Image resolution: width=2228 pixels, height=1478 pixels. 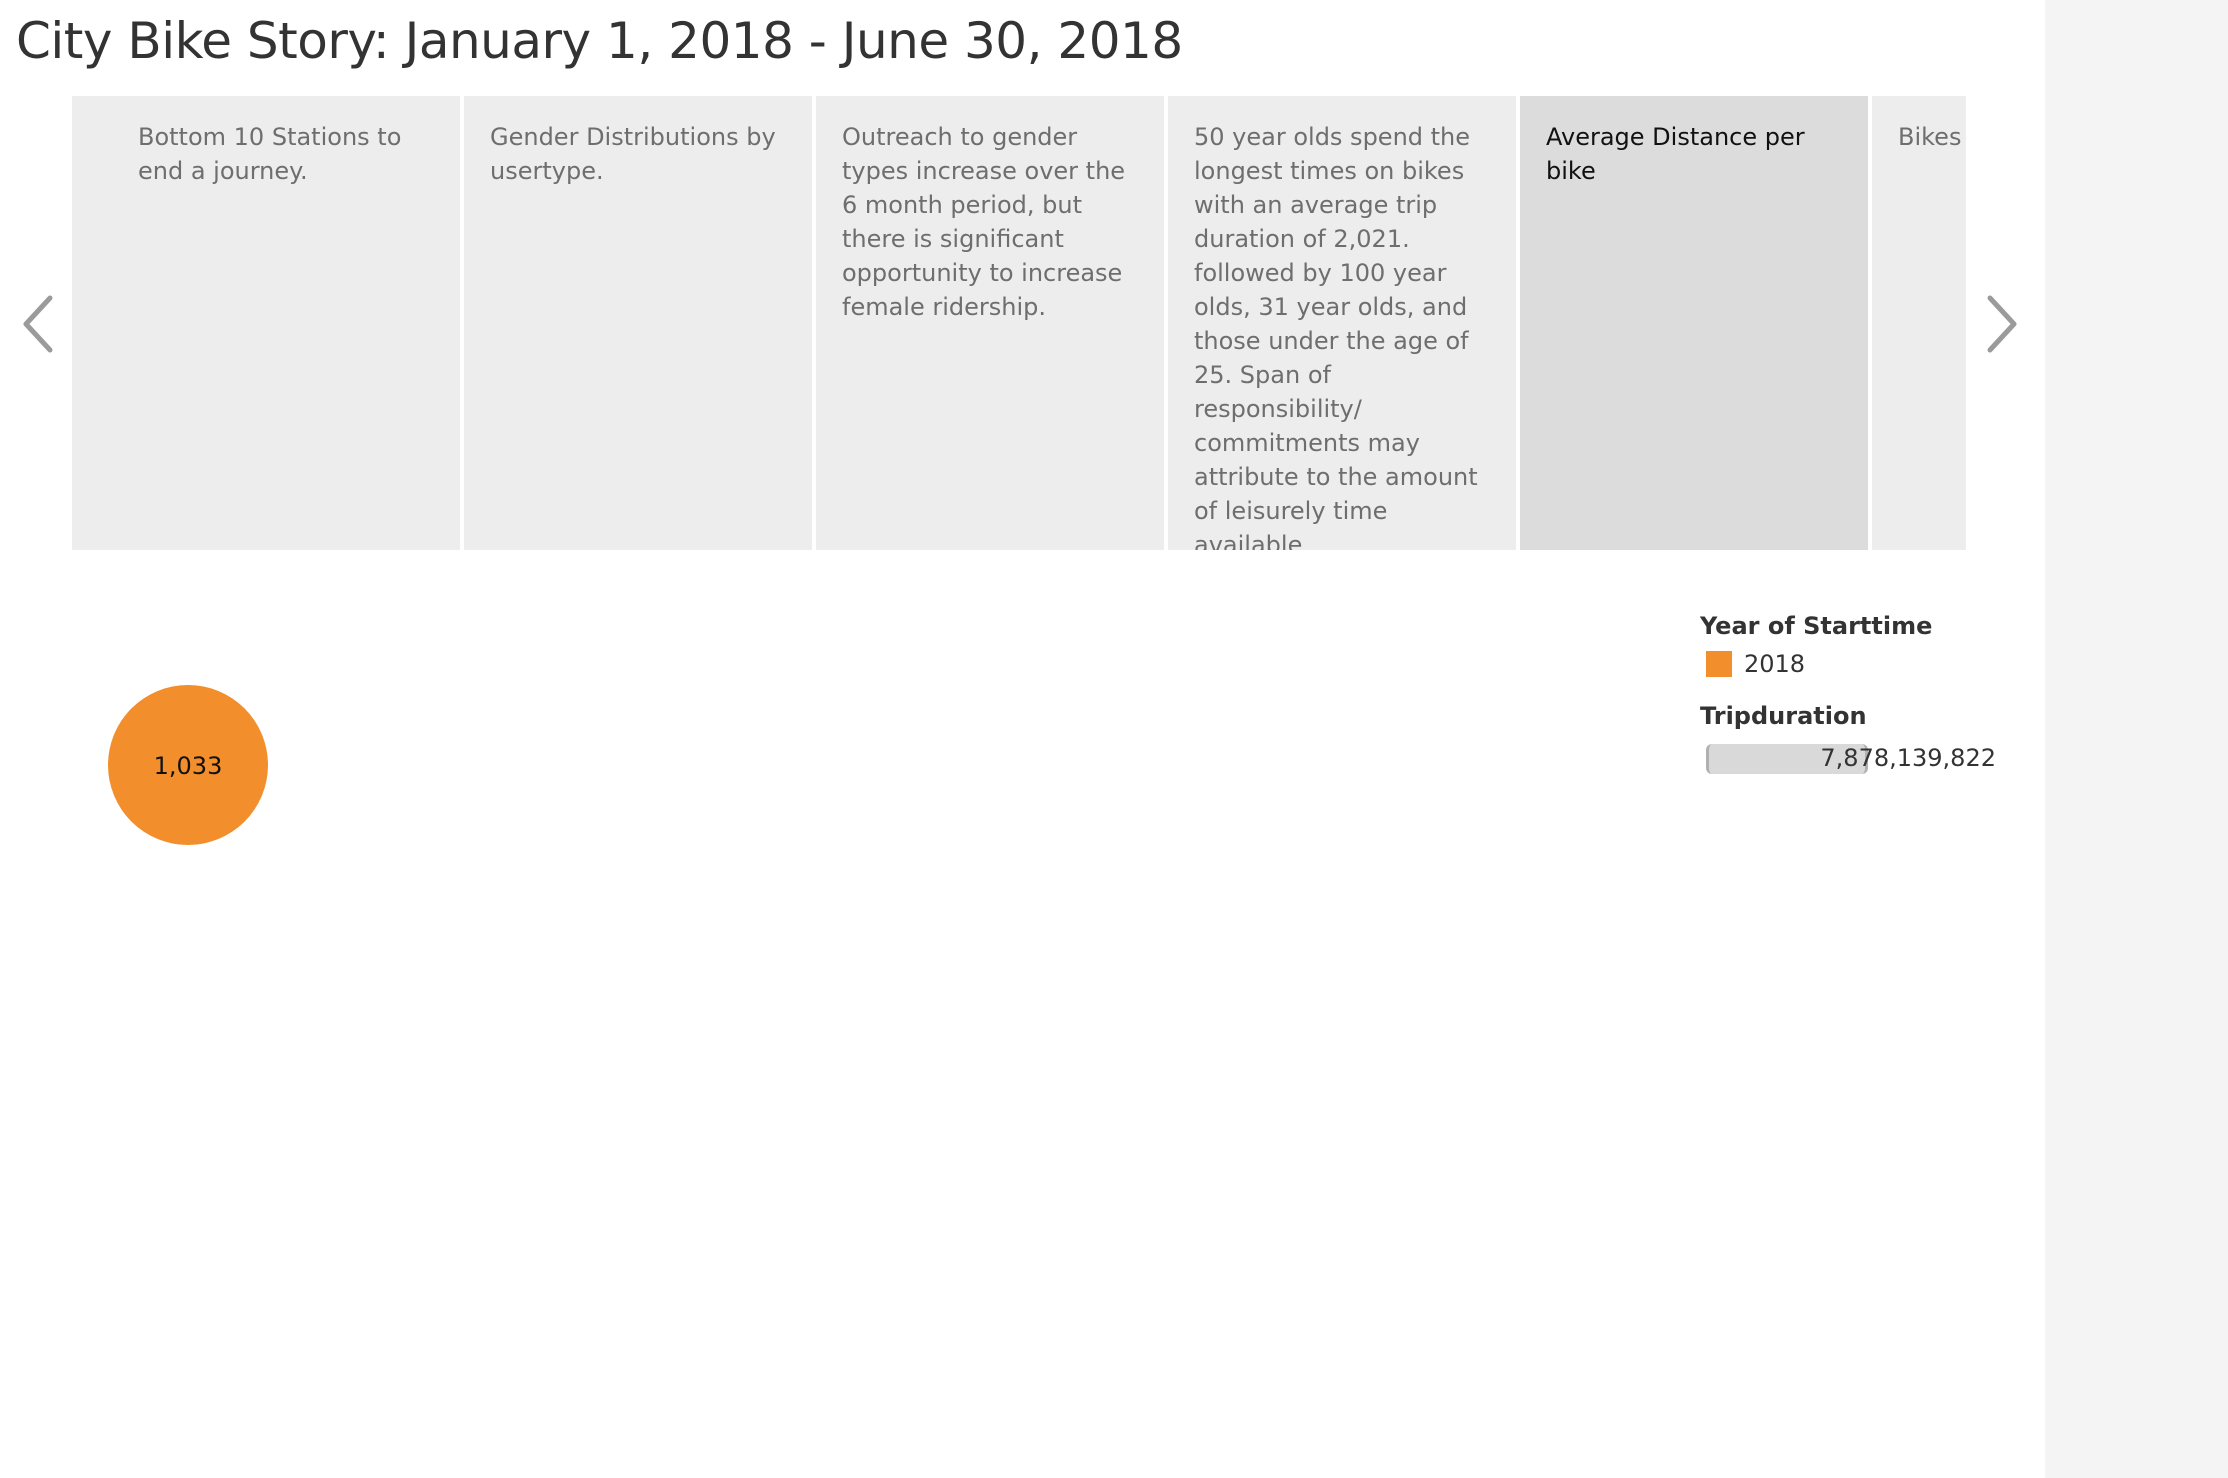 I want to click on legend-swatch, so click(x=1719, y=664).